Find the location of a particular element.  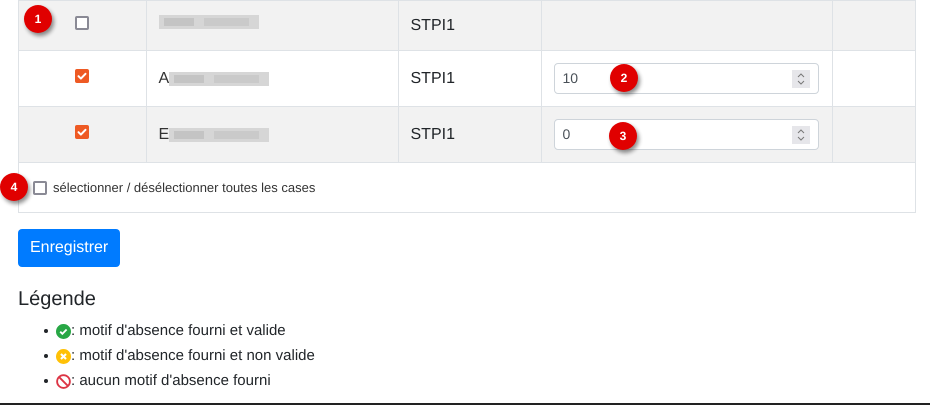

select-all-label: sélectionner / désélectionner toutes les cases is located at coordinates (184, 187).